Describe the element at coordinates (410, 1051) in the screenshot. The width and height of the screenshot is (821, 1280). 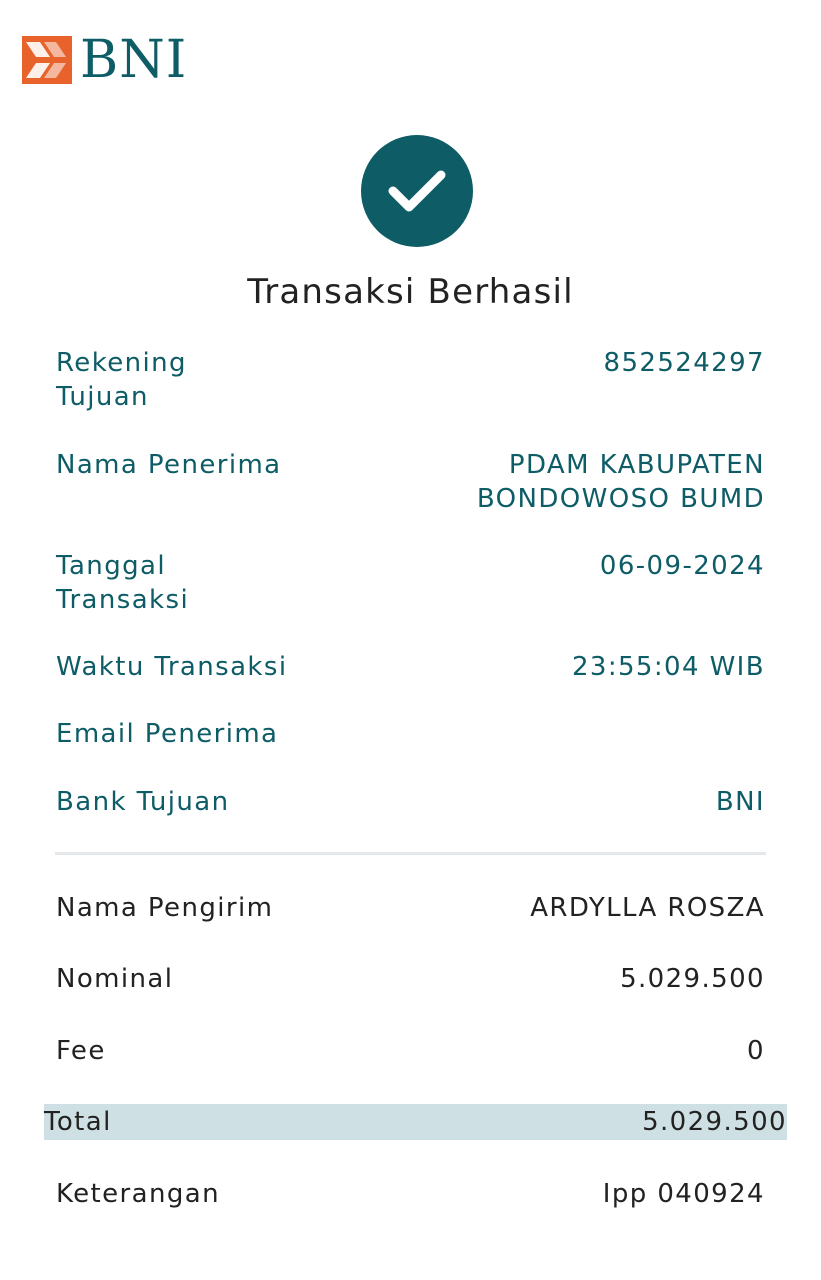
I see `fee-row: Fee 0` at that location.